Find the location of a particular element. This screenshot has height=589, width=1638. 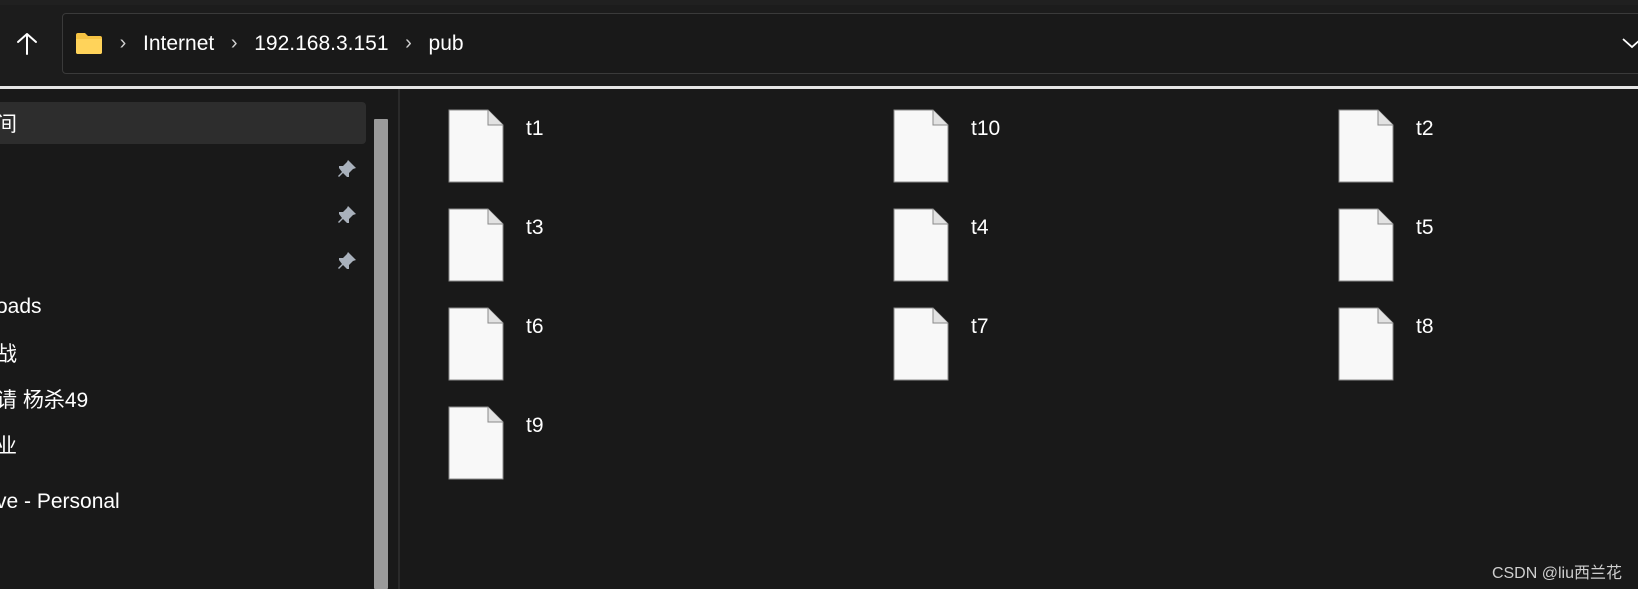

file-name: t5 is located at coordinates (1425, 227).